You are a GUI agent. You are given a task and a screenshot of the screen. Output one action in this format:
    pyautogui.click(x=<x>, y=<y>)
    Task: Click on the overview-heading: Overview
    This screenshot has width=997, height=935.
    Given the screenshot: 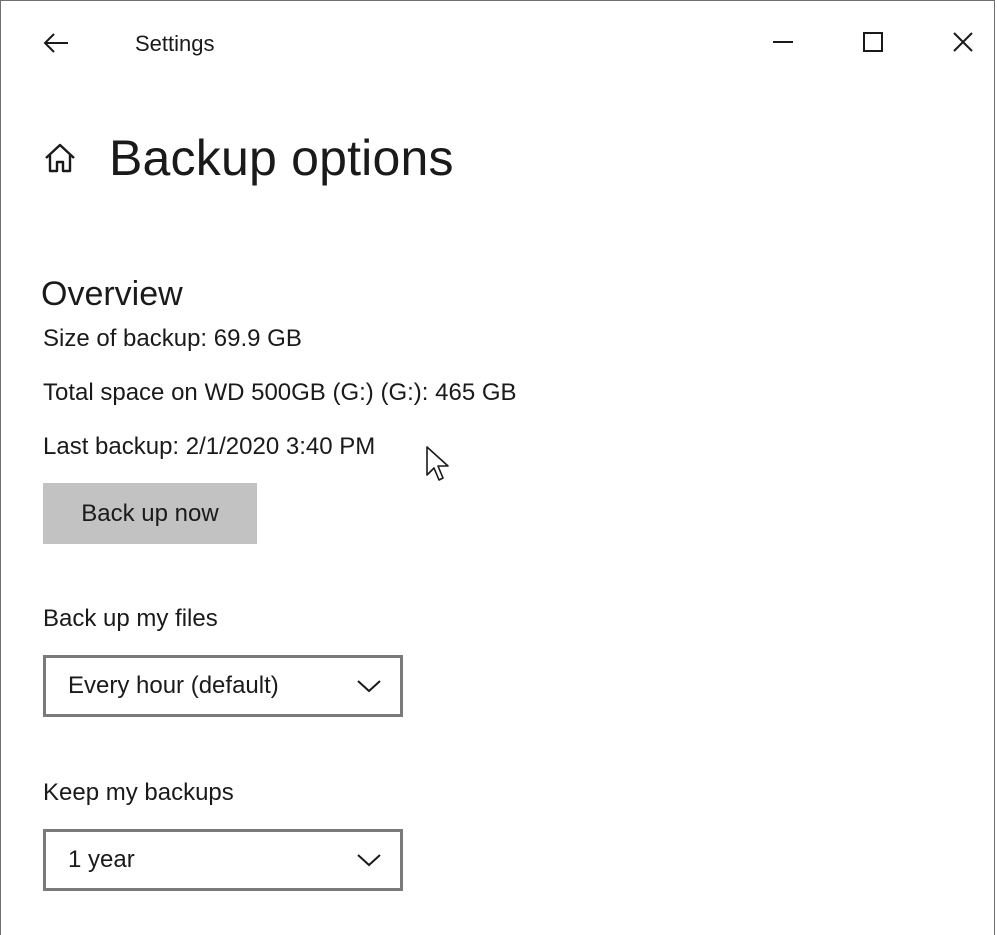 What is the action you would take?
    pyautogui.click(x=112, y=294)
    